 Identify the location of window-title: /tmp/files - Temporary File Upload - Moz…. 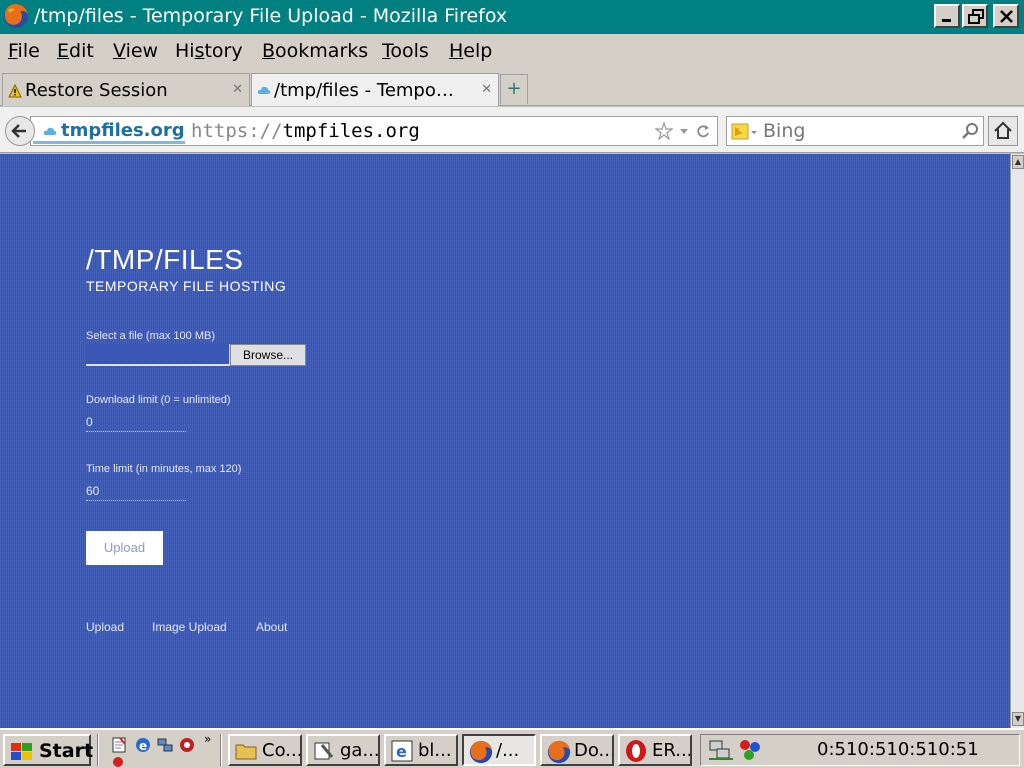
(271, 16).